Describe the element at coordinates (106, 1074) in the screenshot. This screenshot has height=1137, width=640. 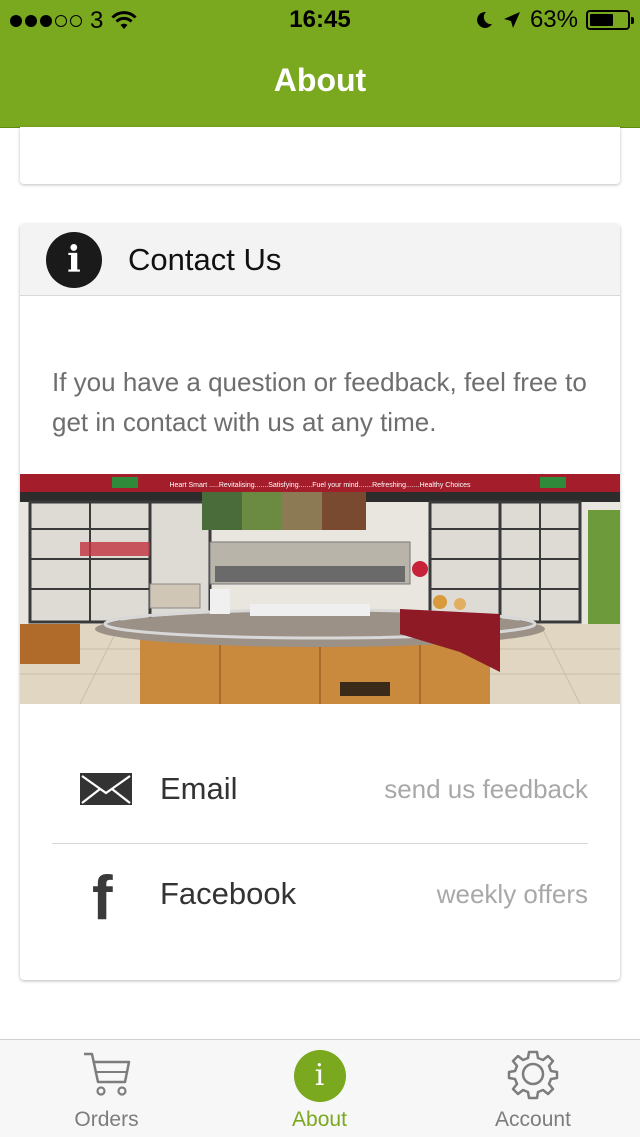
I see `cart-icon` at that location.